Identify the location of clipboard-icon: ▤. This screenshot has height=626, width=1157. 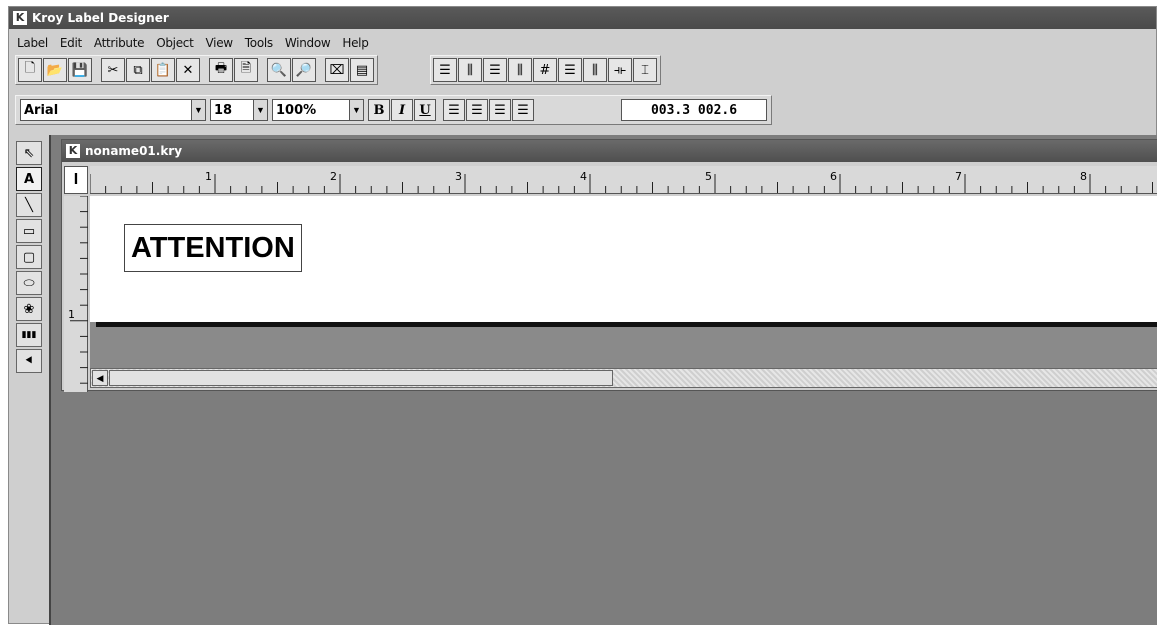
(362, 70).